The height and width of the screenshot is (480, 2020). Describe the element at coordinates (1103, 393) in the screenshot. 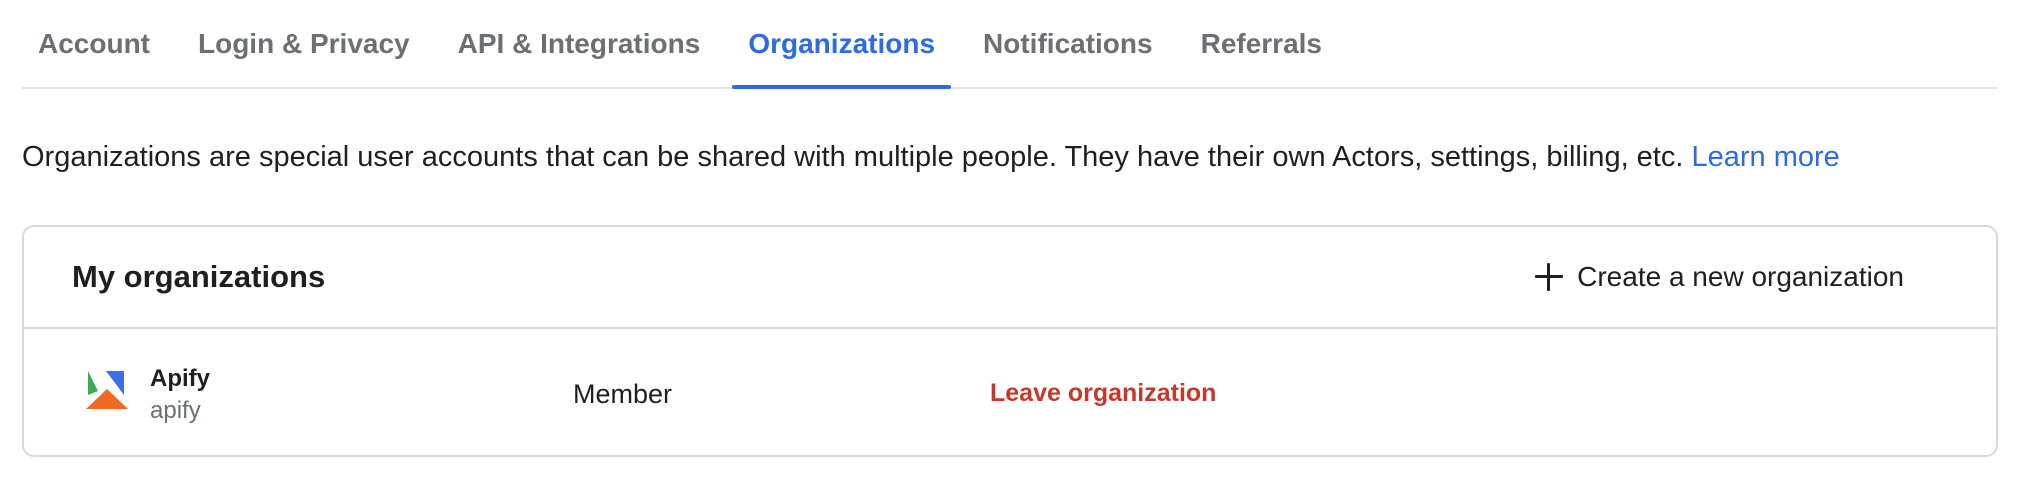

I see `leave-organization-button: Leave organization` at that location.